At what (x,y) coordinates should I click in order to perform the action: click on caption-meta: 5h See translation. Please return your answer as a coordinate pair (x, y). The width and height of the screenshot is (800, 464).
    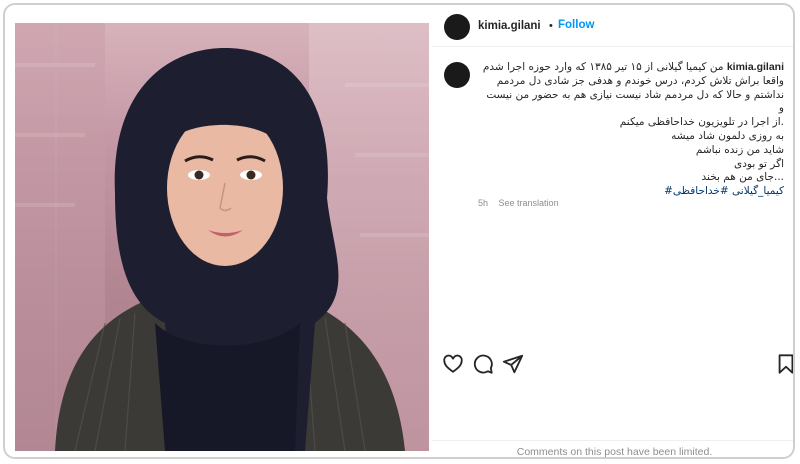
    Looking at the image, I should click on (522, 203).